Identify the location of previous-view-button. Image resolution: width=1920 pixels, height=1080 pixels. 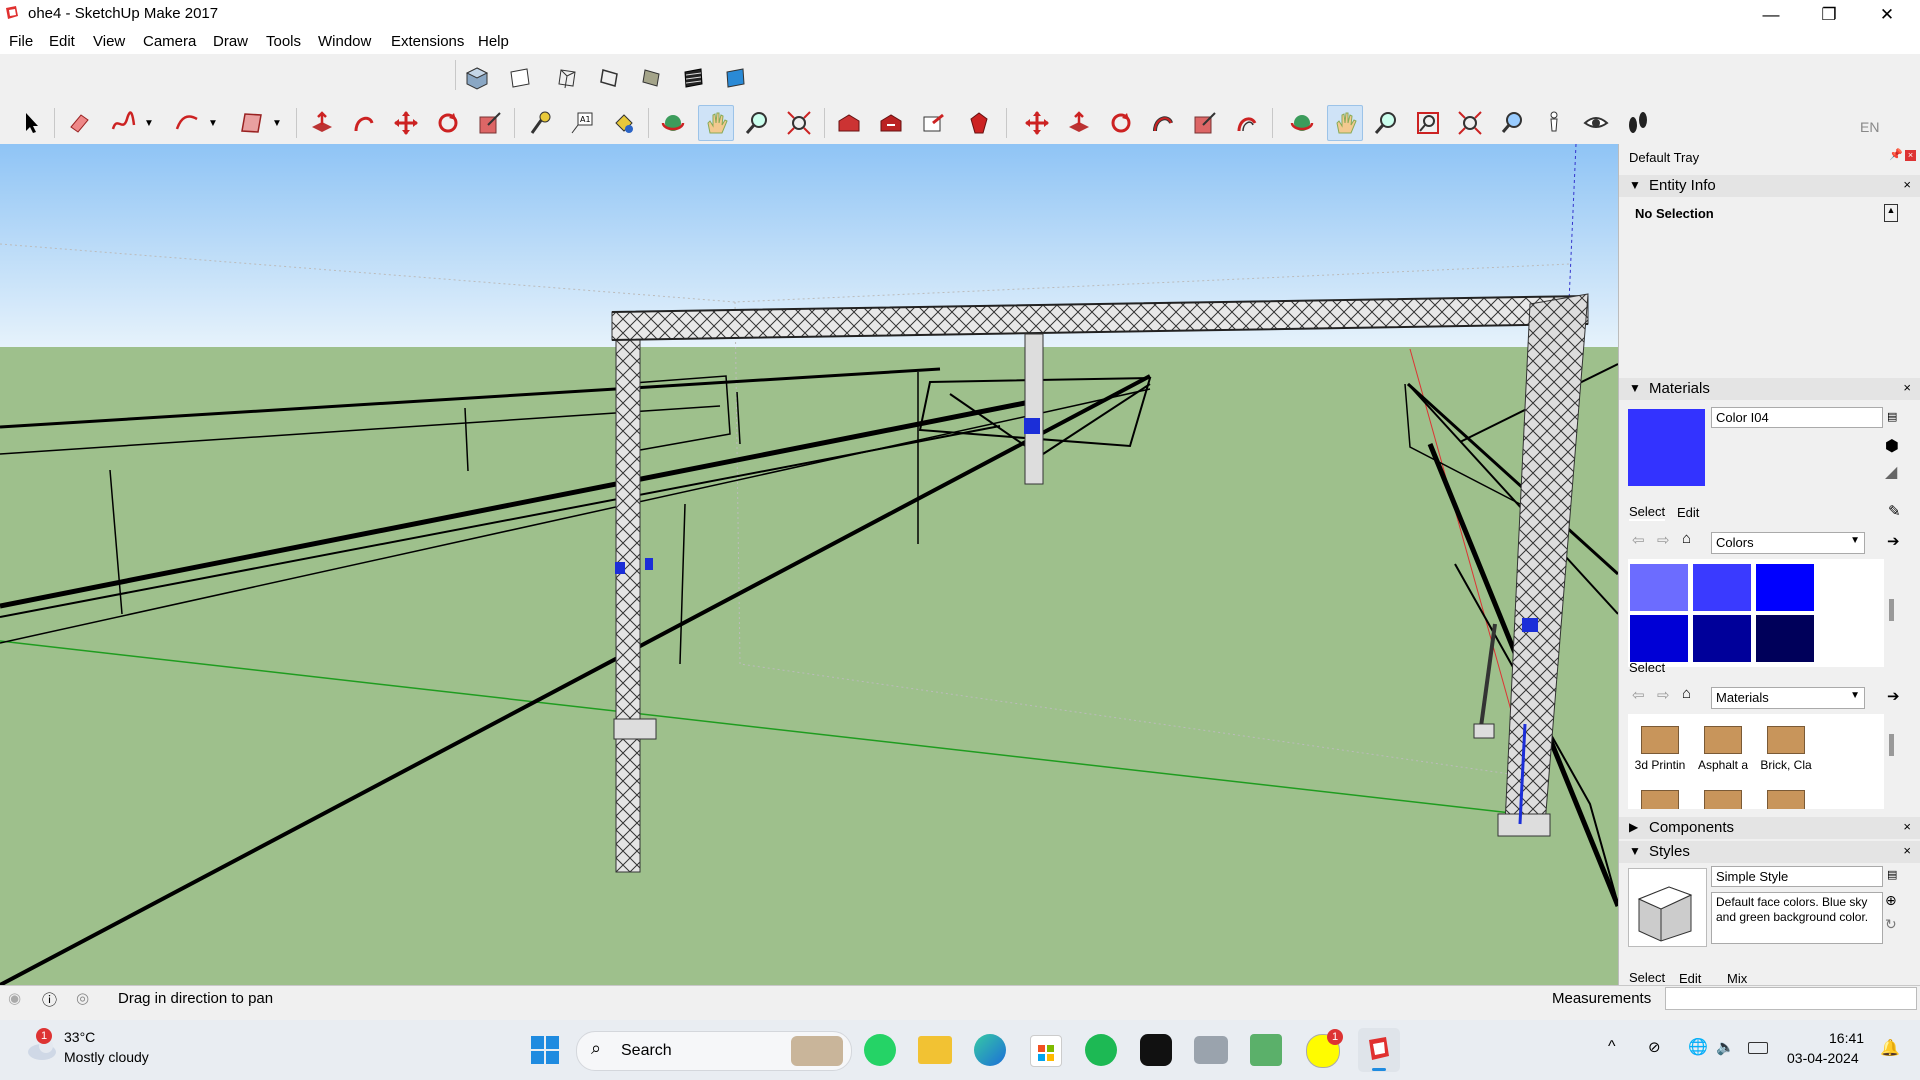
(1512, 123).